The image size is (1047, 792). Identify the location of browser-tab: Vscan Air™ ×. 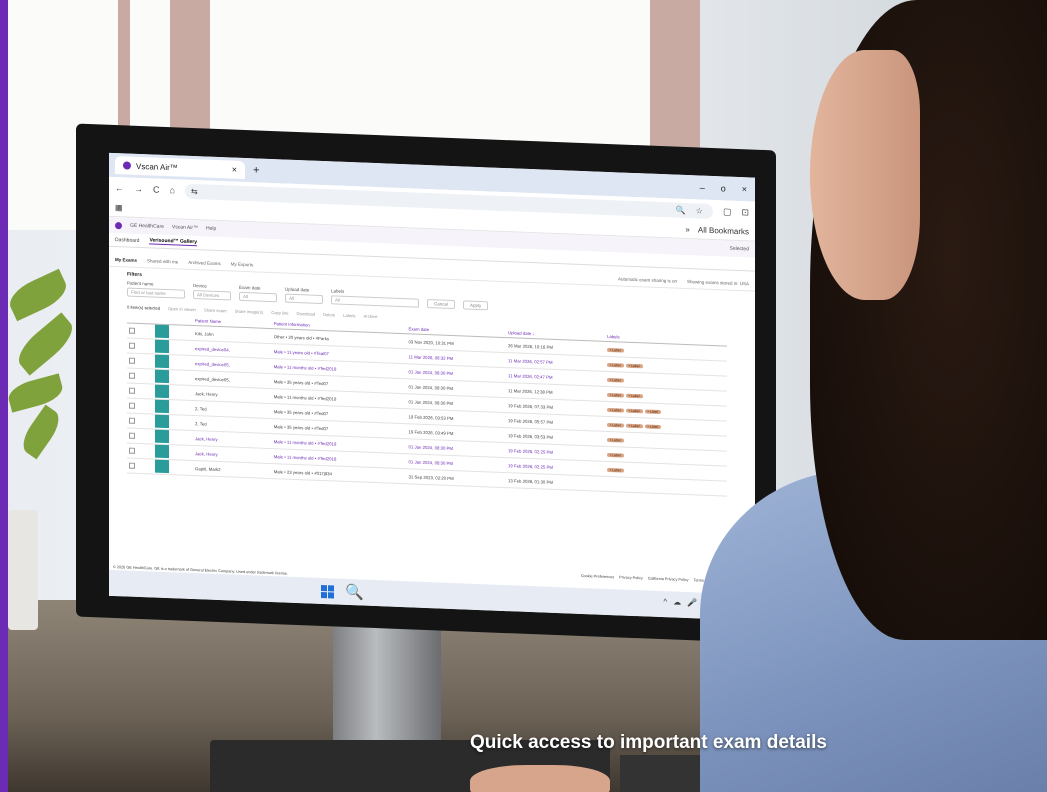
(180, 168).